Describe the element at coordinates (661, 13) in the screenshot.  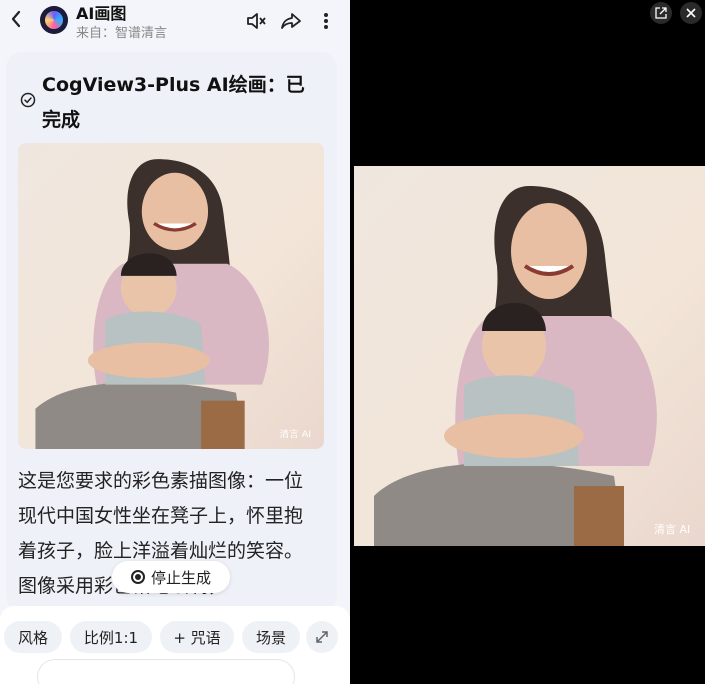
I see `open-external-icon` at that location.